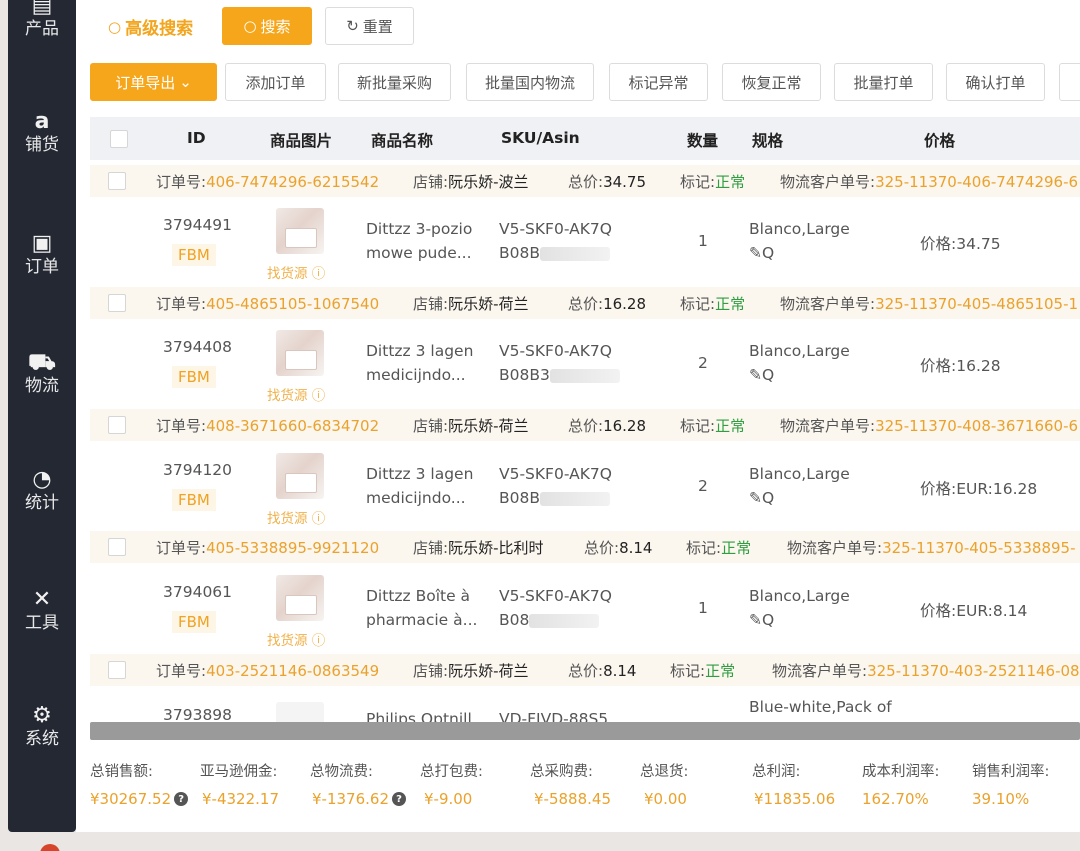  What do you see at coordinates (419, 716) in the screenshot?
I see `product-name: Philips Optnill` at bounding box center [419, 716].